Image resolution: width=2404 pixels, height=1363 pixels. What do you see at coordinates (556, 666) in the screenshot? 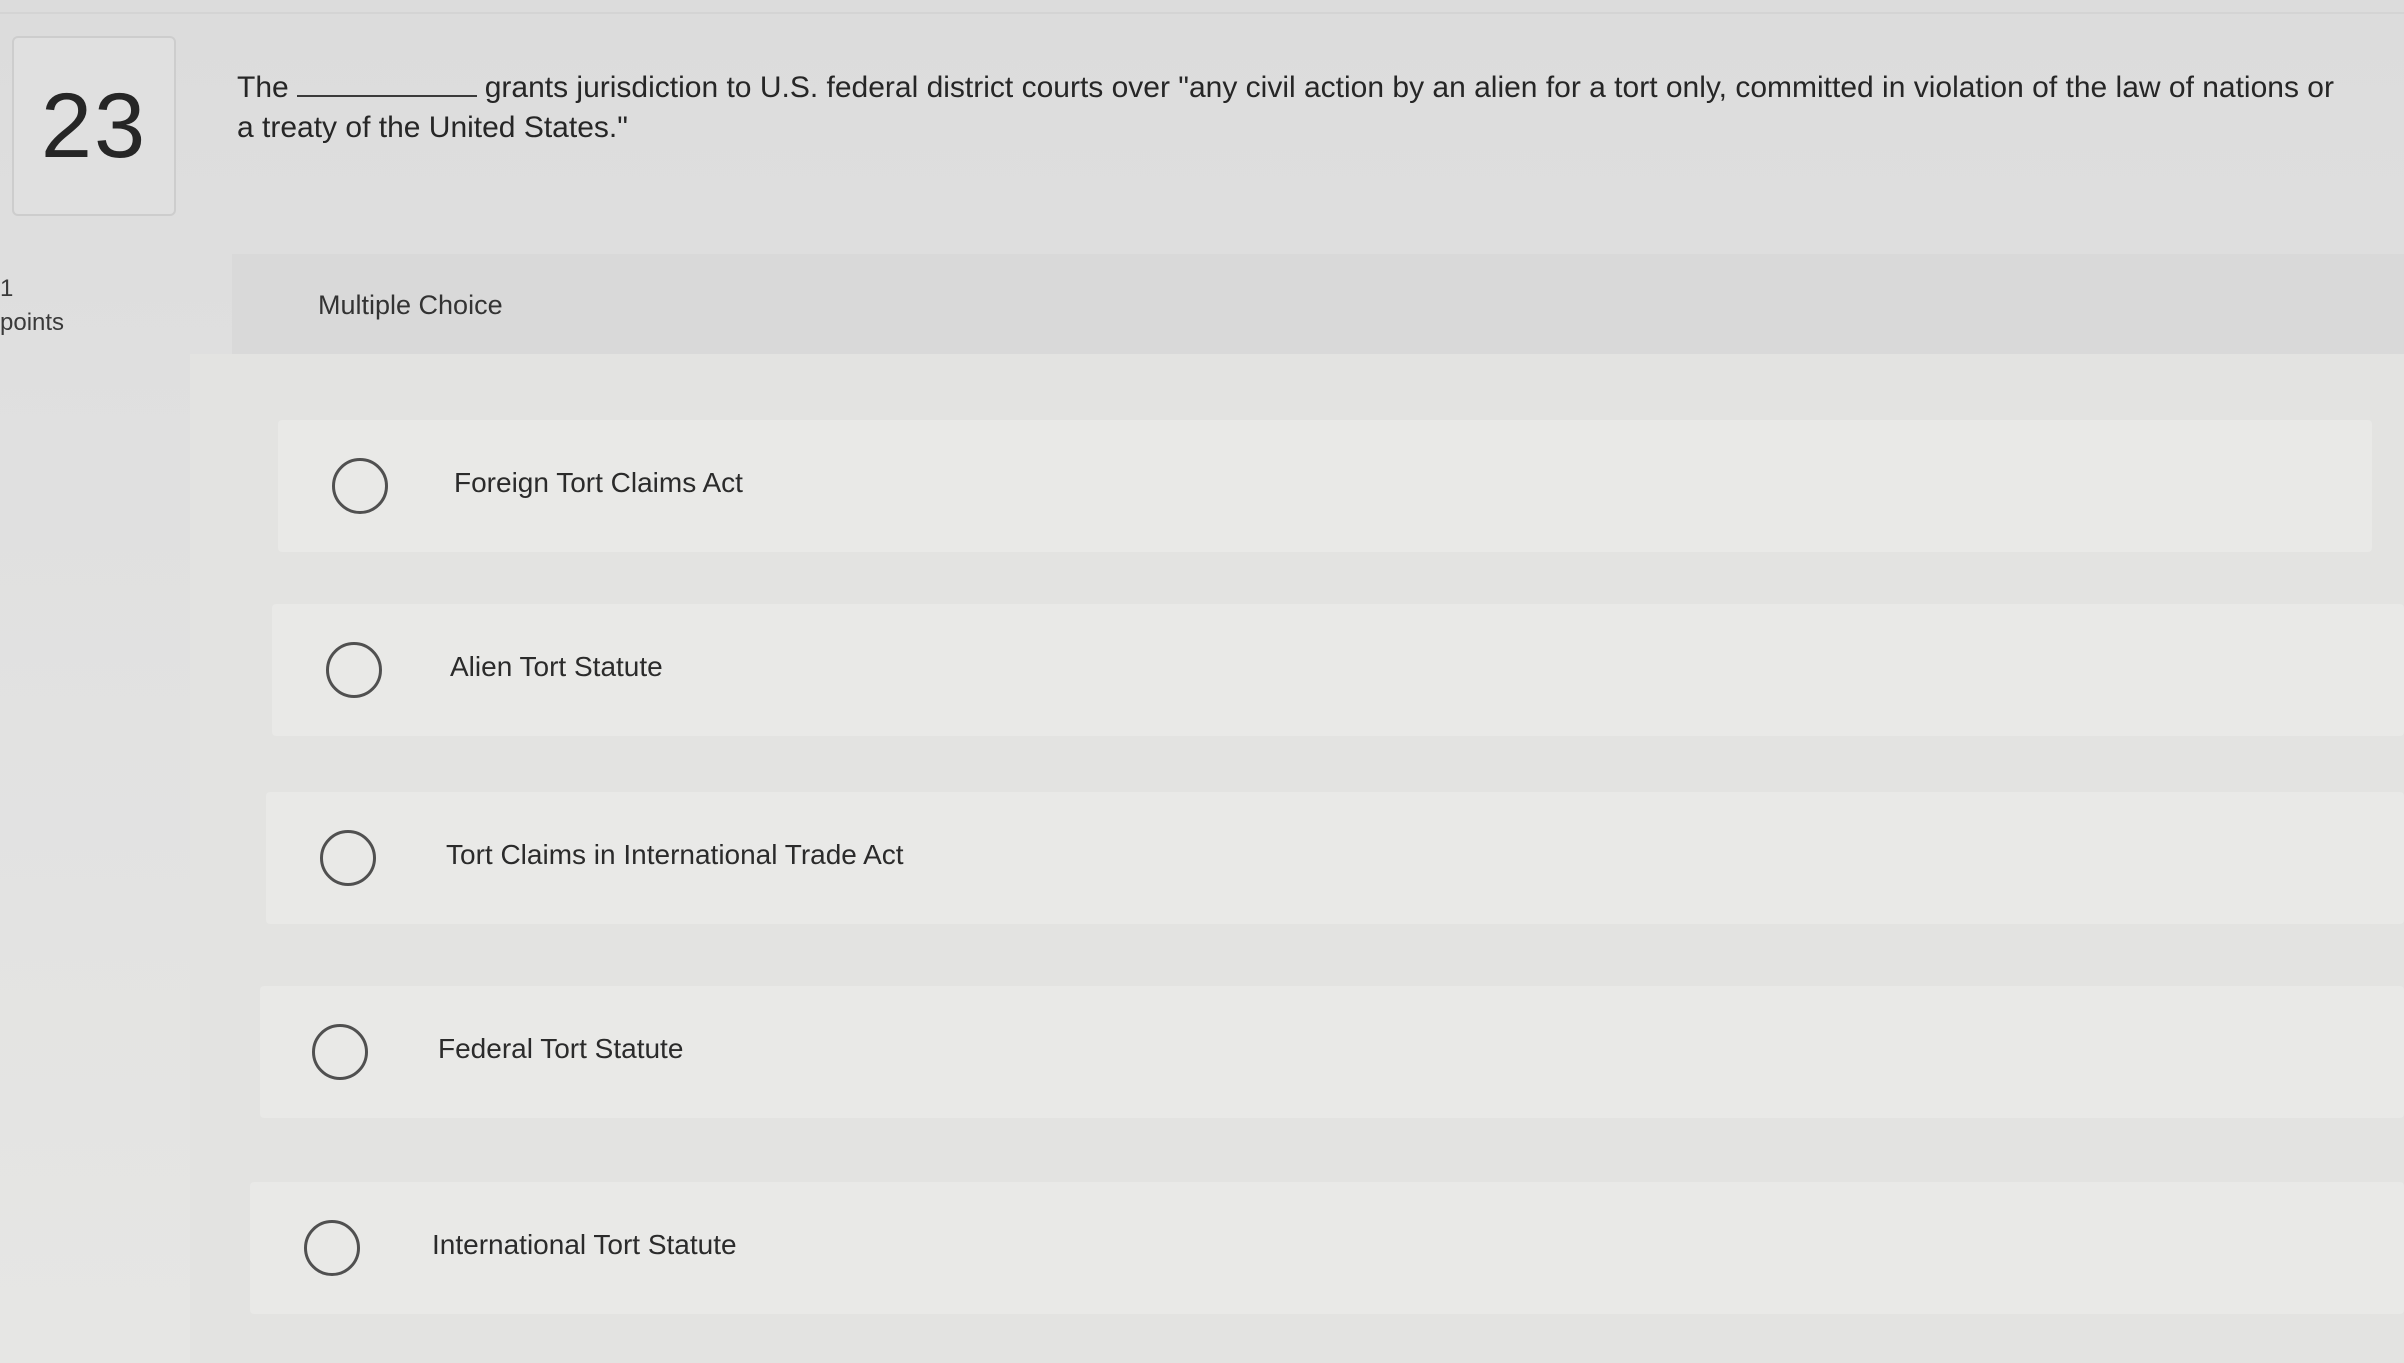
I see `choice-label-2: Alien Tort Statute` at bounding box center [556, 666].